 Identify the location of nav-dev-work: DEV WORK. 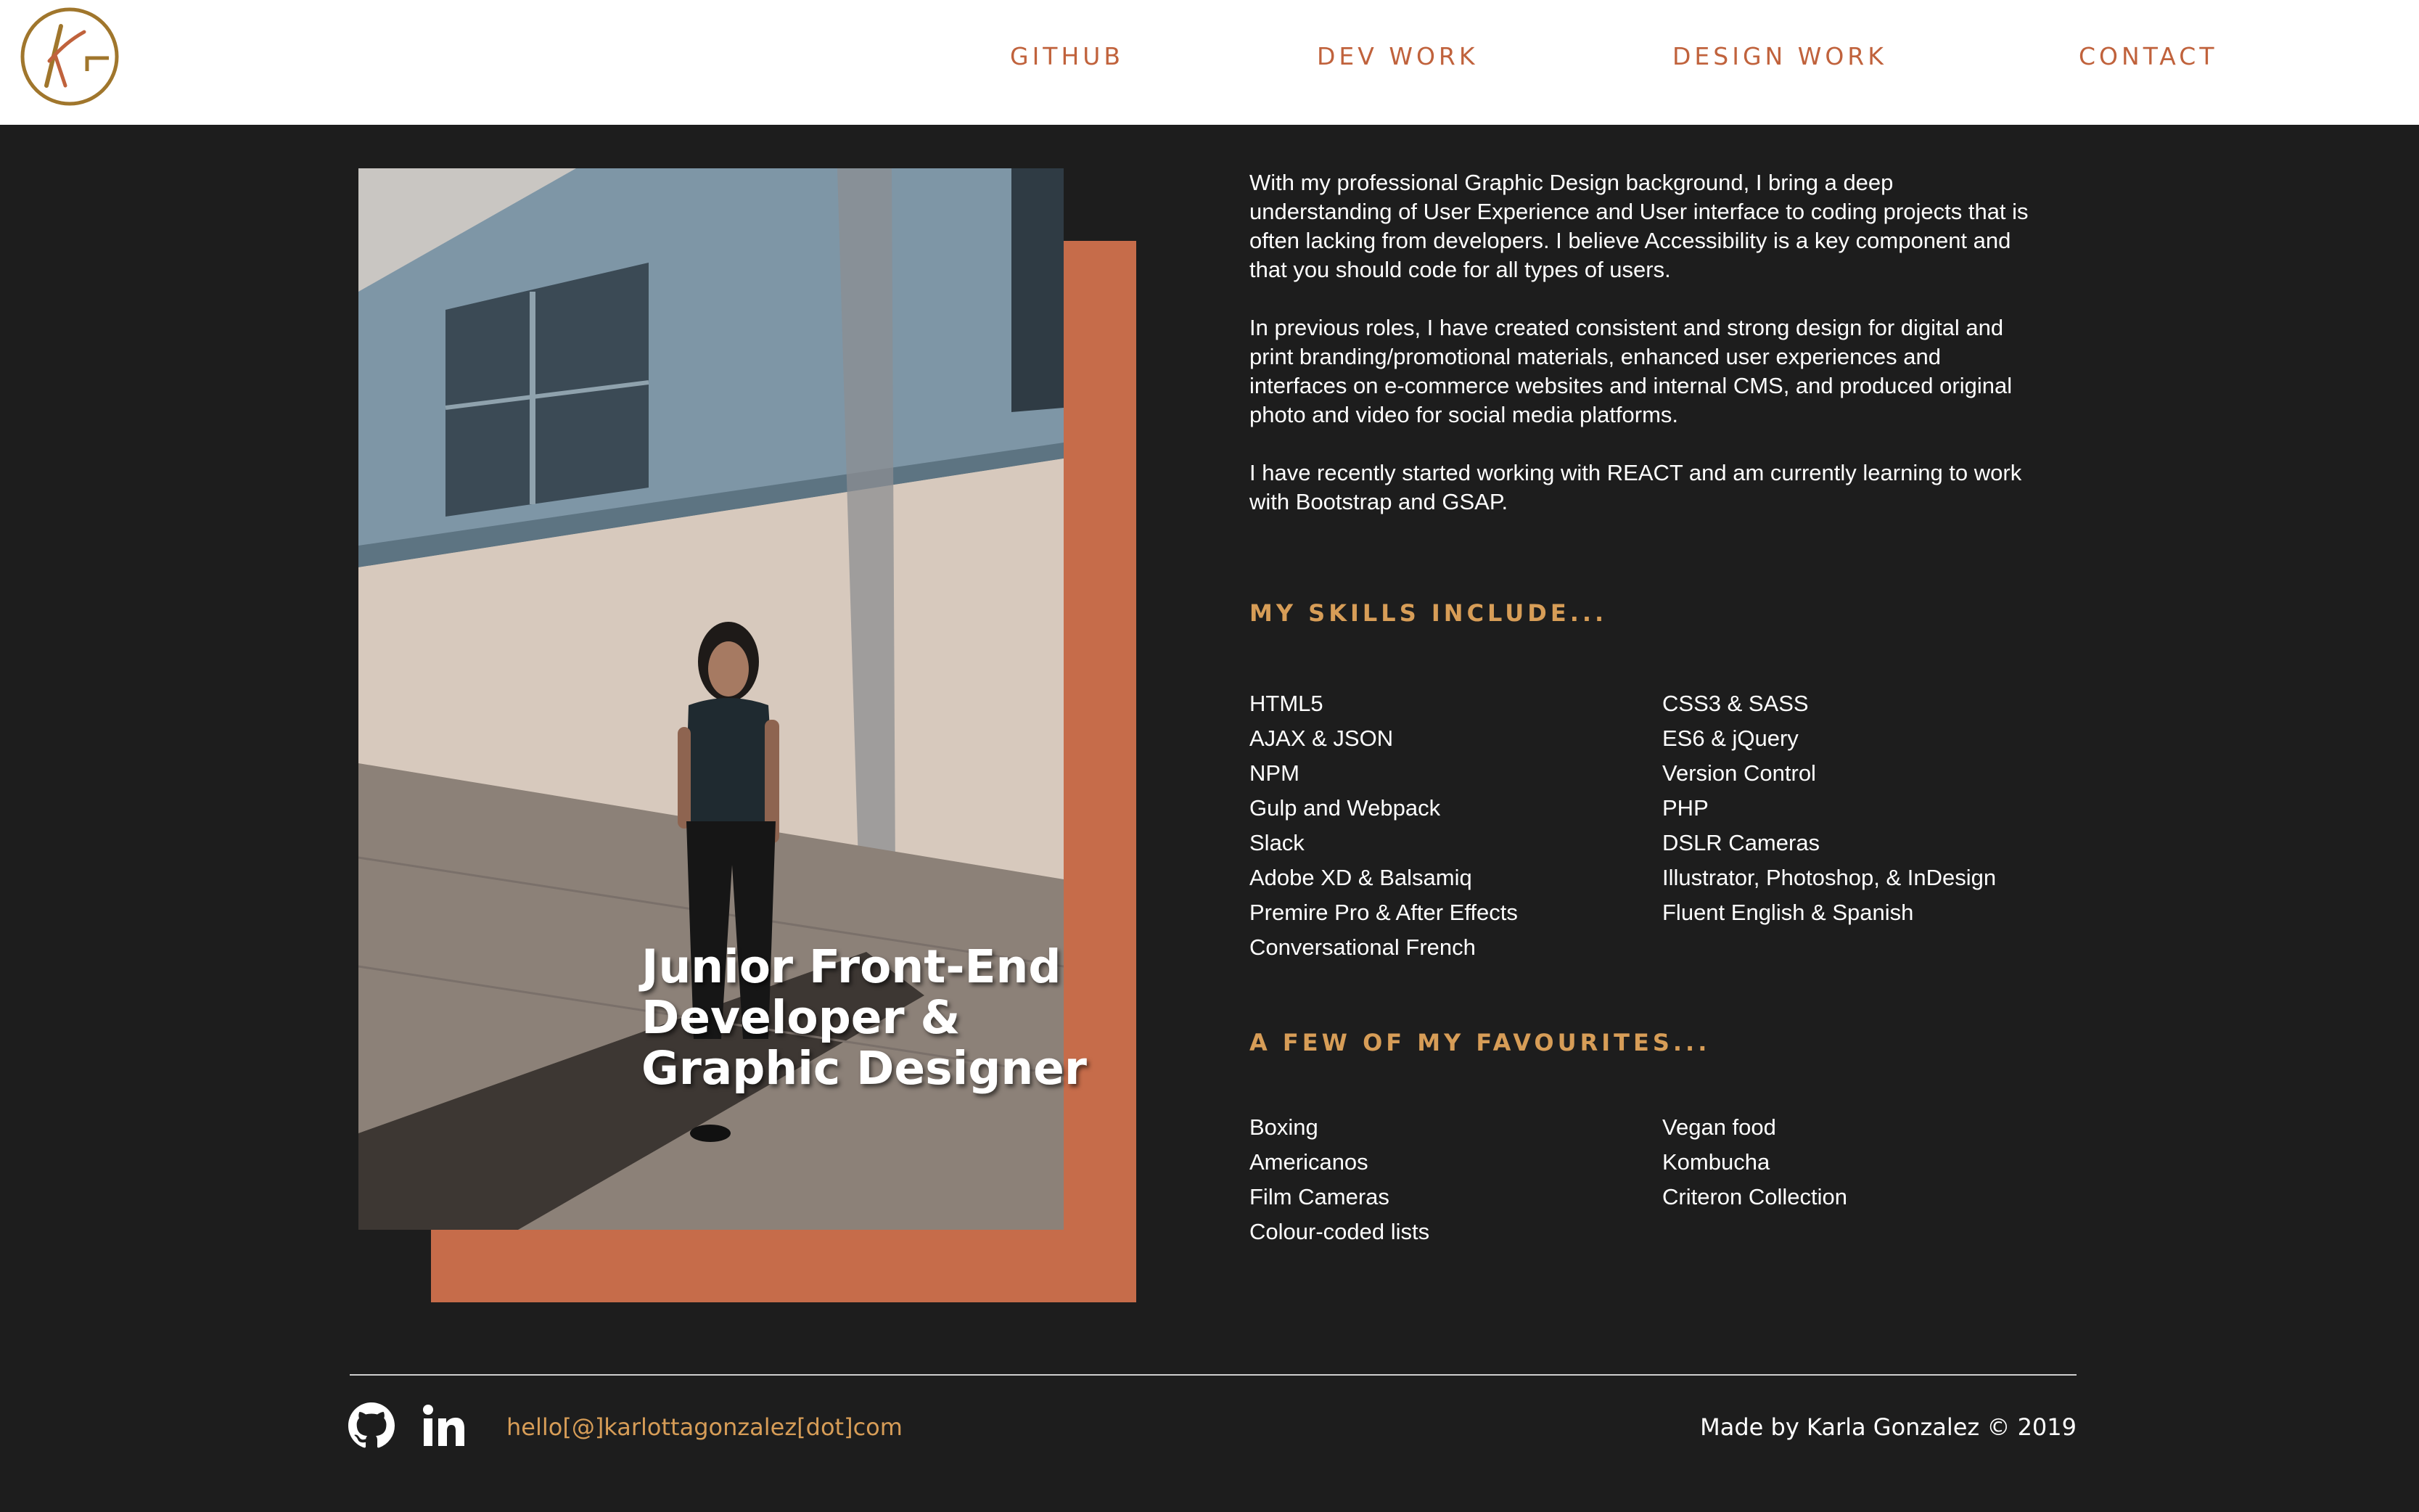
(1398, 60).